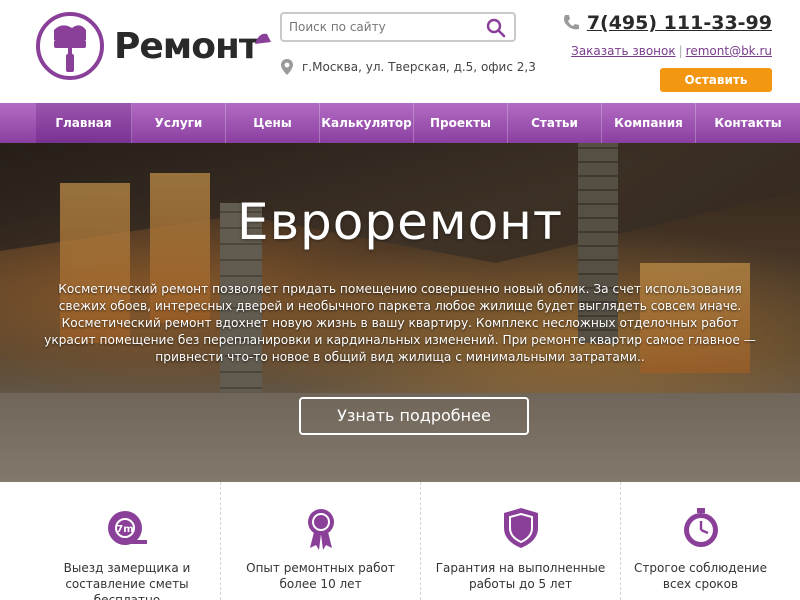 The image size is (800, 600). I want to click on phone-row: 7(495) 111-33-99, so click(666, 23).